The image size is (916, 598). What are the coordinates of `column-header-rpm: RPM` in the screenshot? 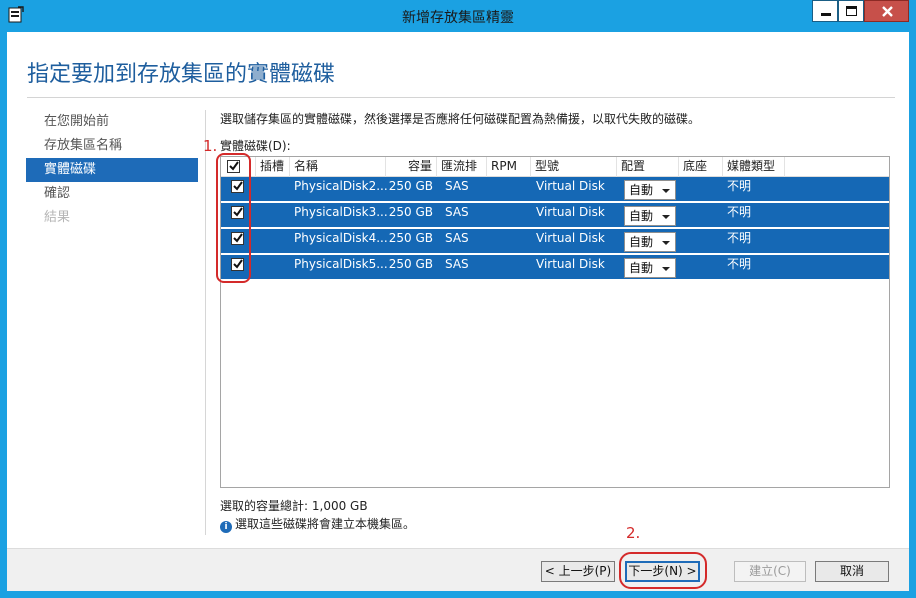 It's located at (509, 167).